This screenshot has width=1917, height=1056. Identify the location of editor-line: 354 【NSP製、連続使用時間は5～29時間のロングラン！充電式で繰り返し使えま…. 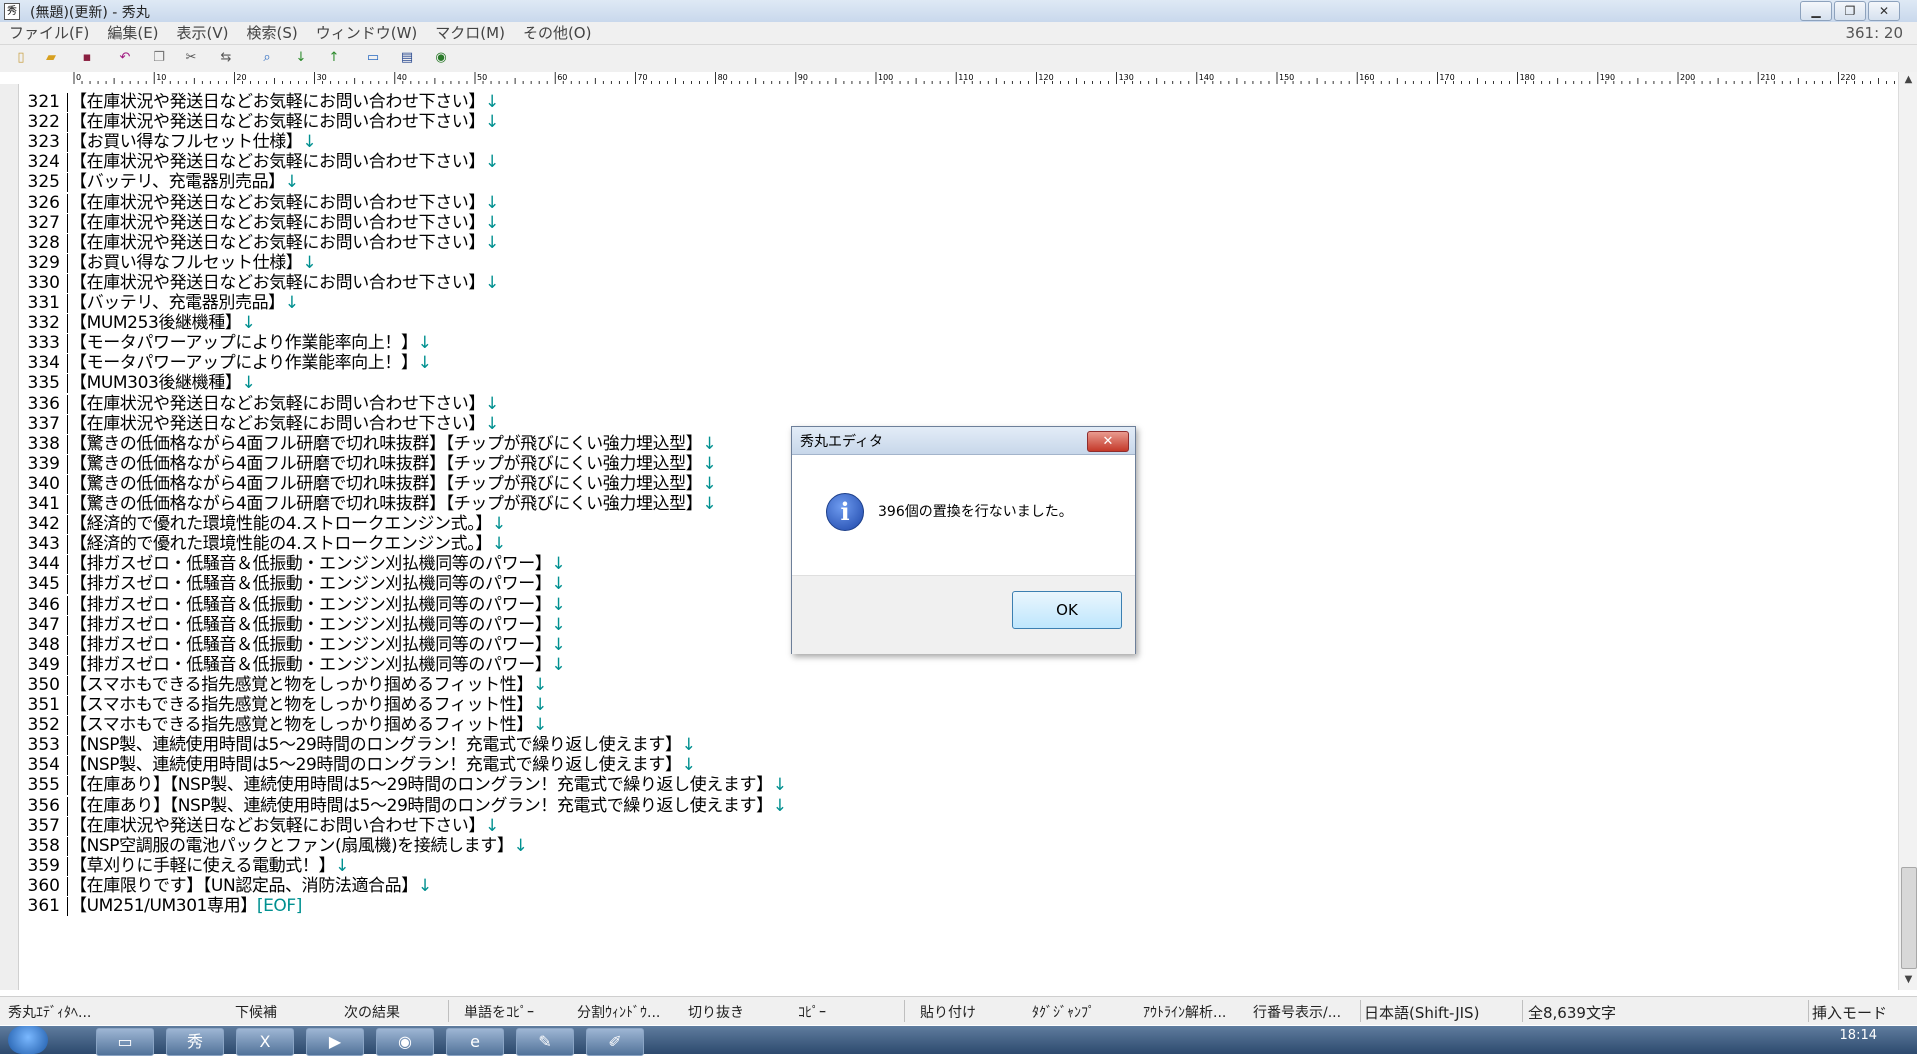
(945, 765).